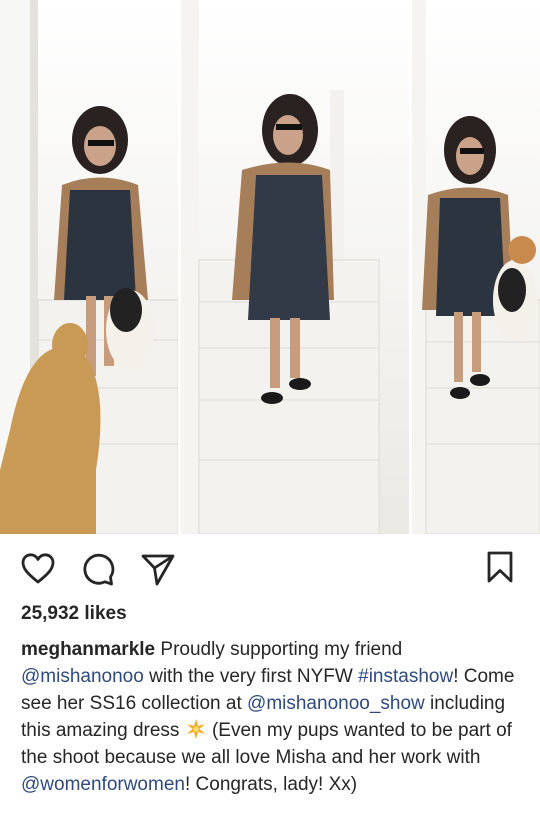 This screenshot has width=540, height=832. What do you see at coordinates (251, 676) in the screenshot?
I see `caption-text-2: with the very first NYFW` at bounding box center [251, 676].